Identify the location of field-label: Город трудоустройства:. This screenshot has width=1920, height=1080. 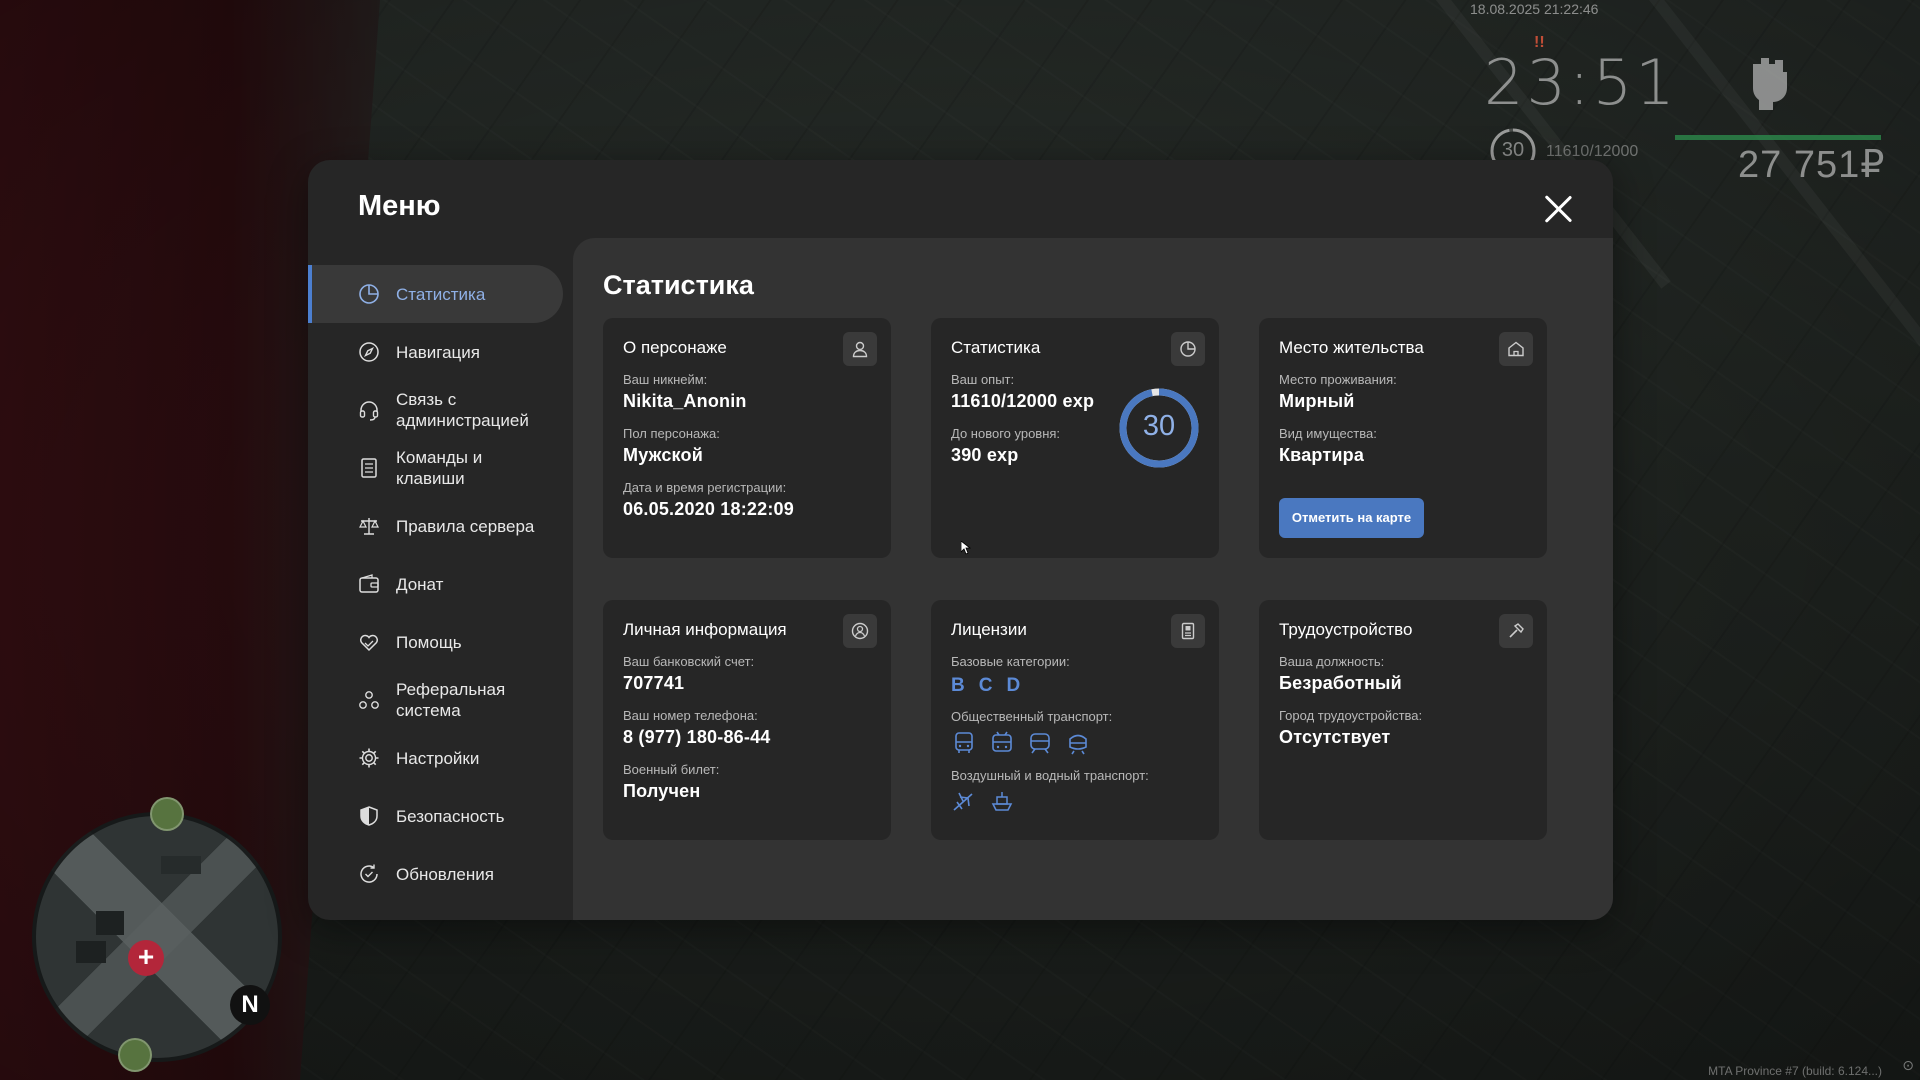
(1351, 715).